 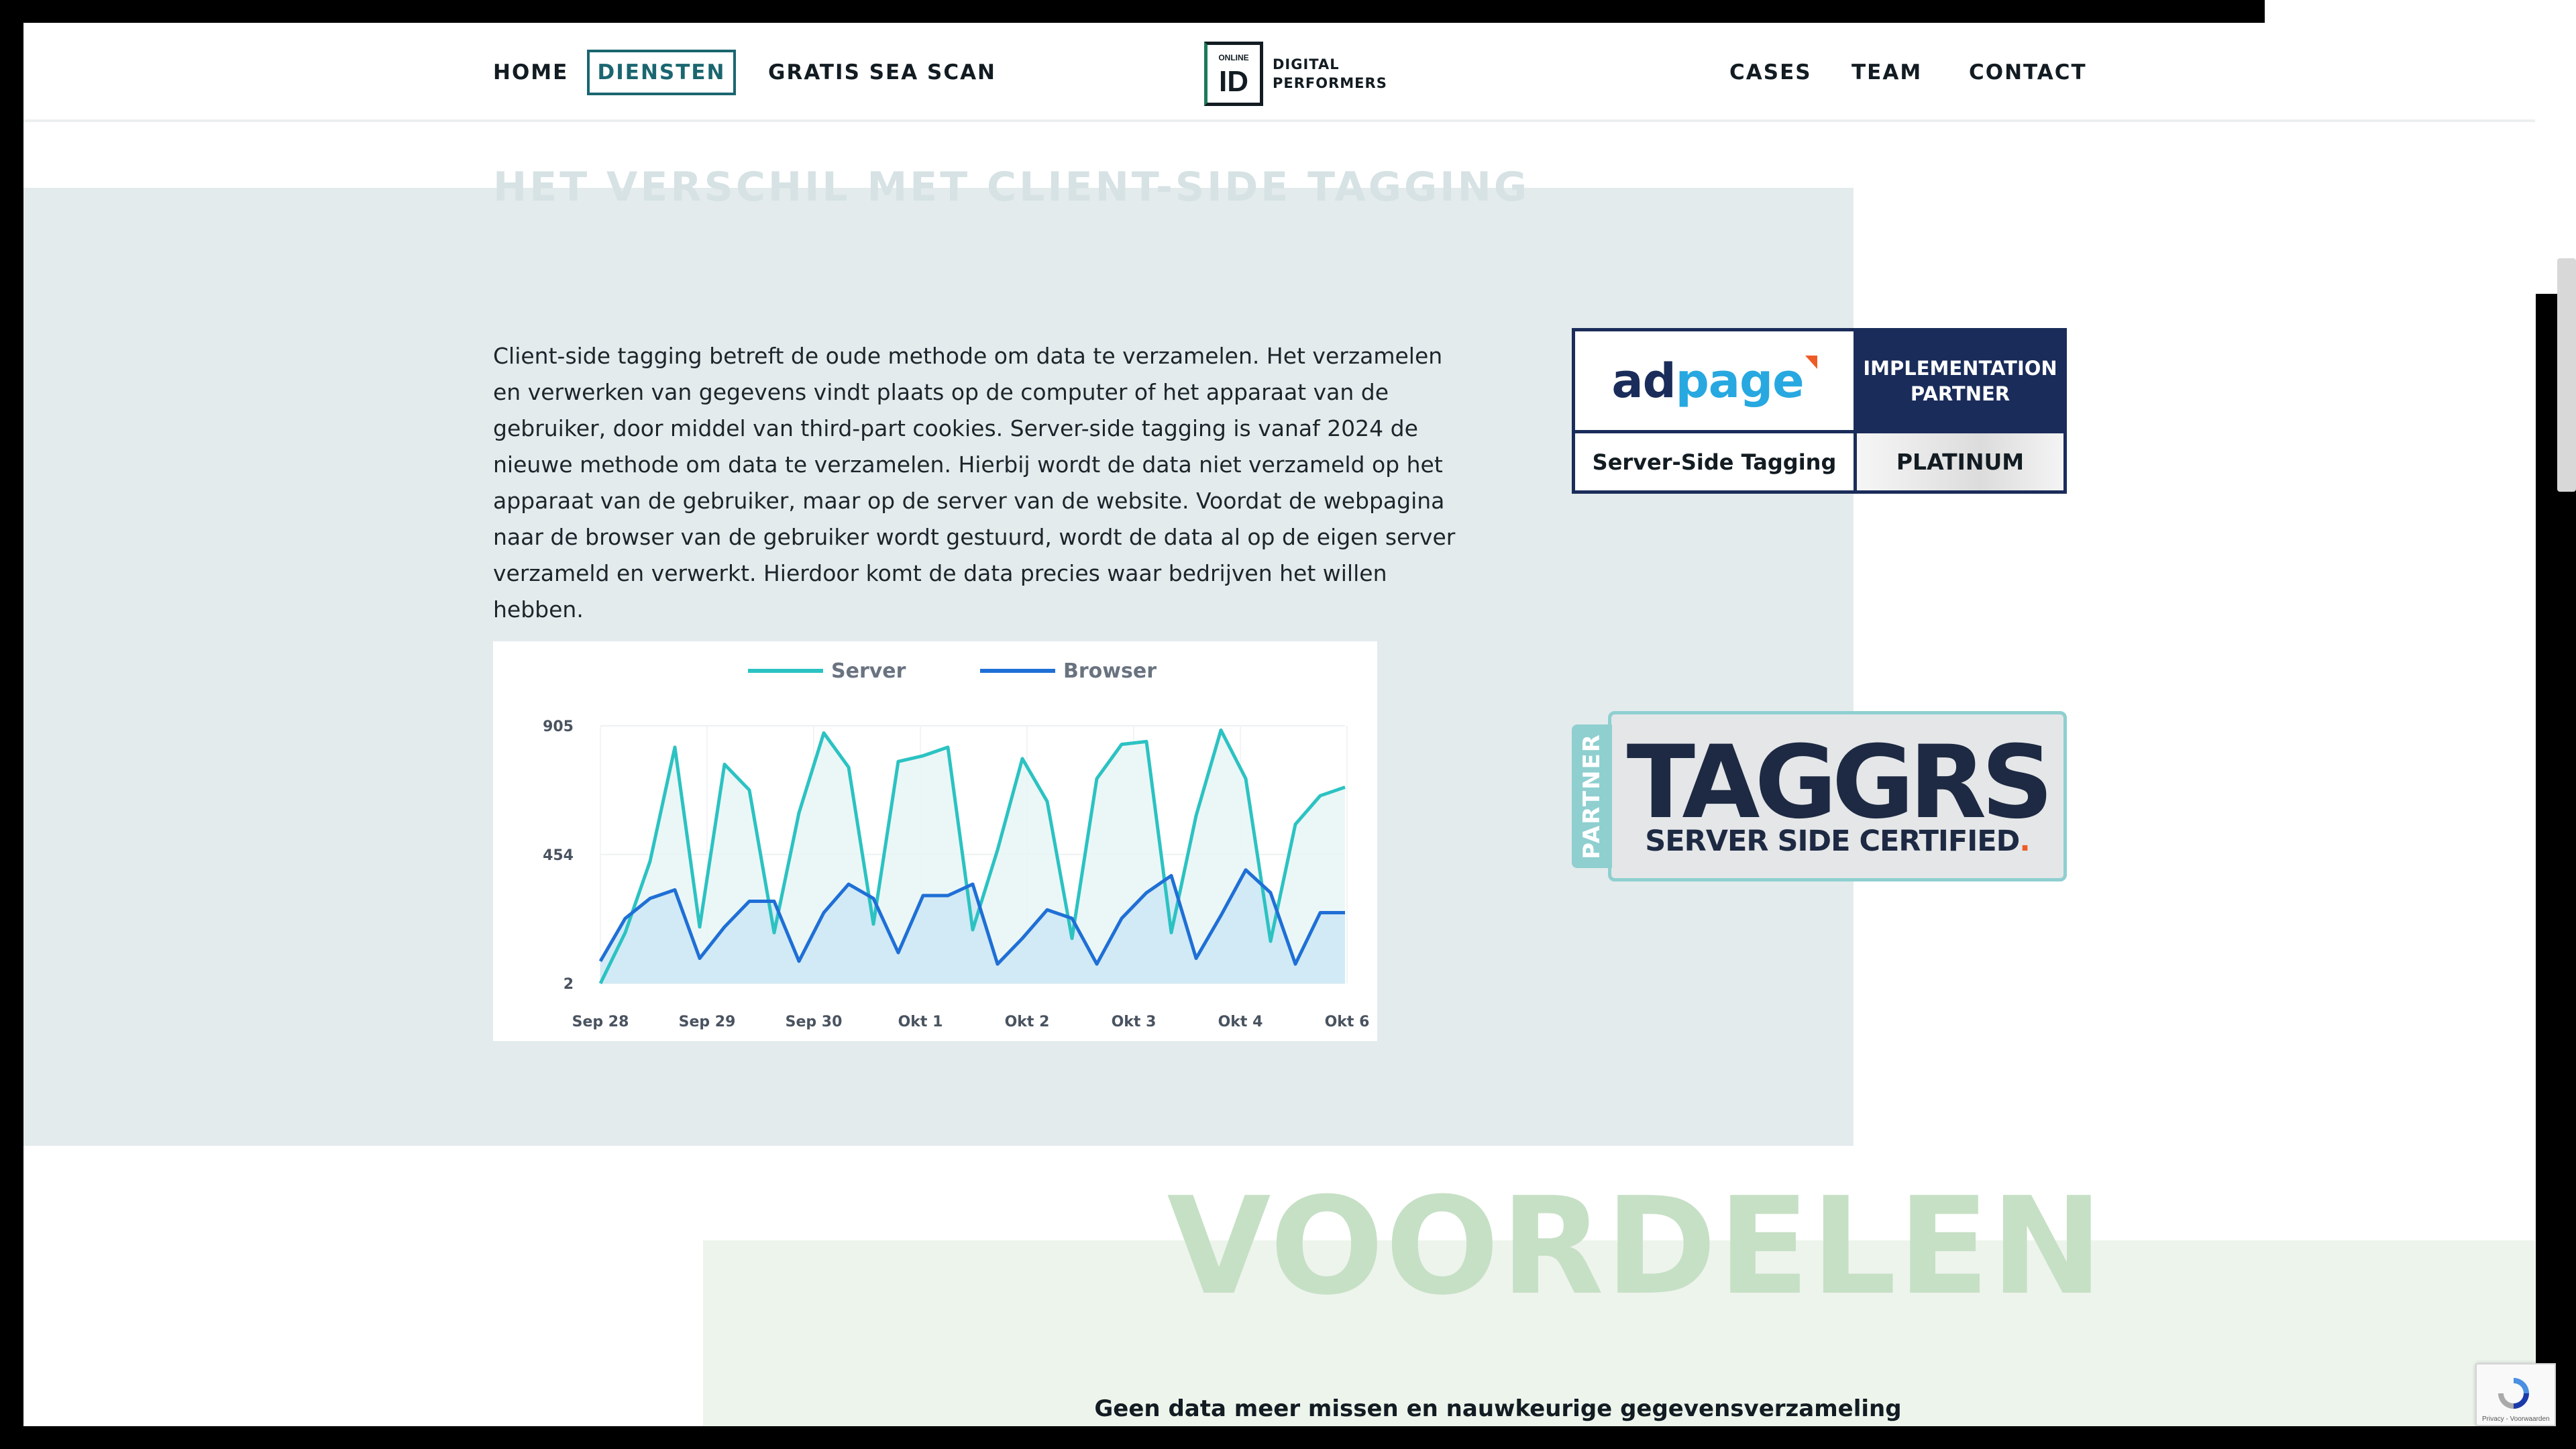 I want to click on chart-x-tick-label: Okt 2, so click(x=1027, y=1022).